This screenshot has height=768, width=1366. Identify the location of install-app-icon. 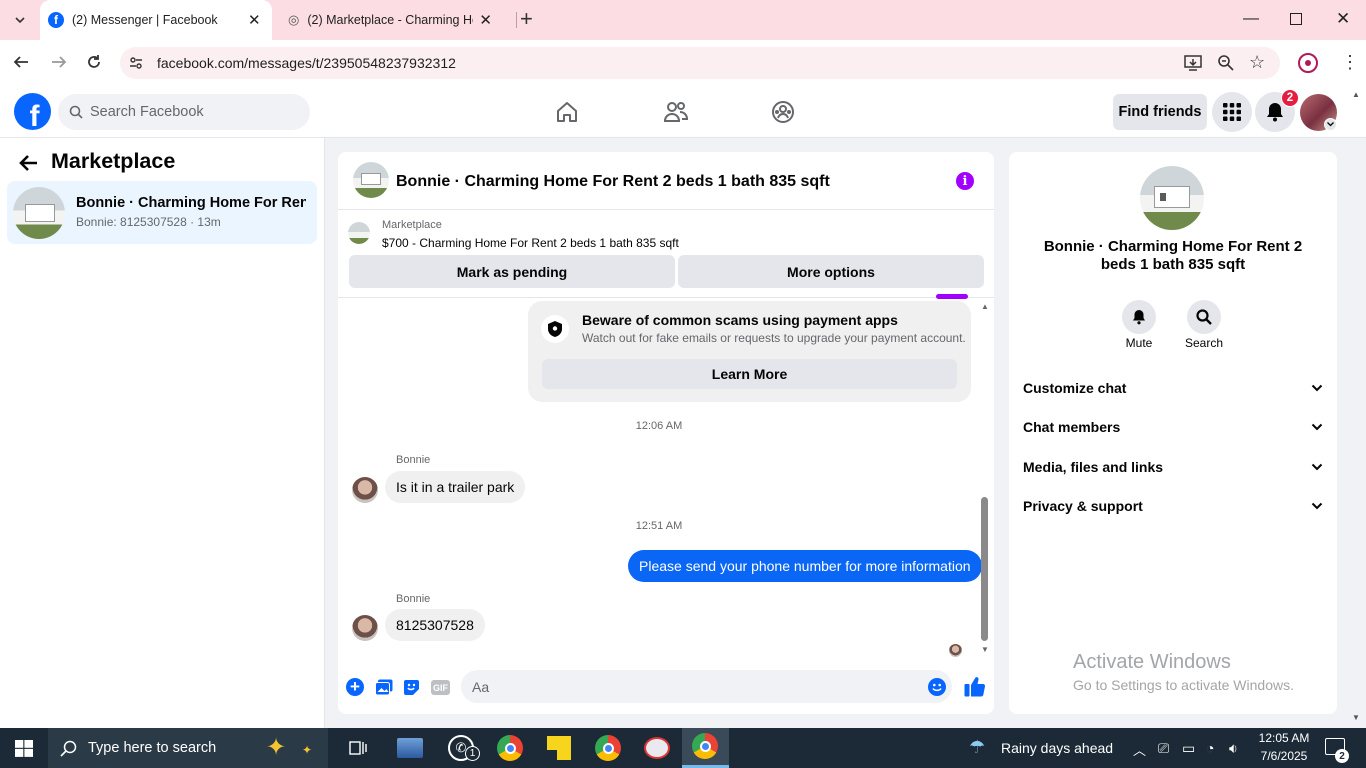
(1193, 63).